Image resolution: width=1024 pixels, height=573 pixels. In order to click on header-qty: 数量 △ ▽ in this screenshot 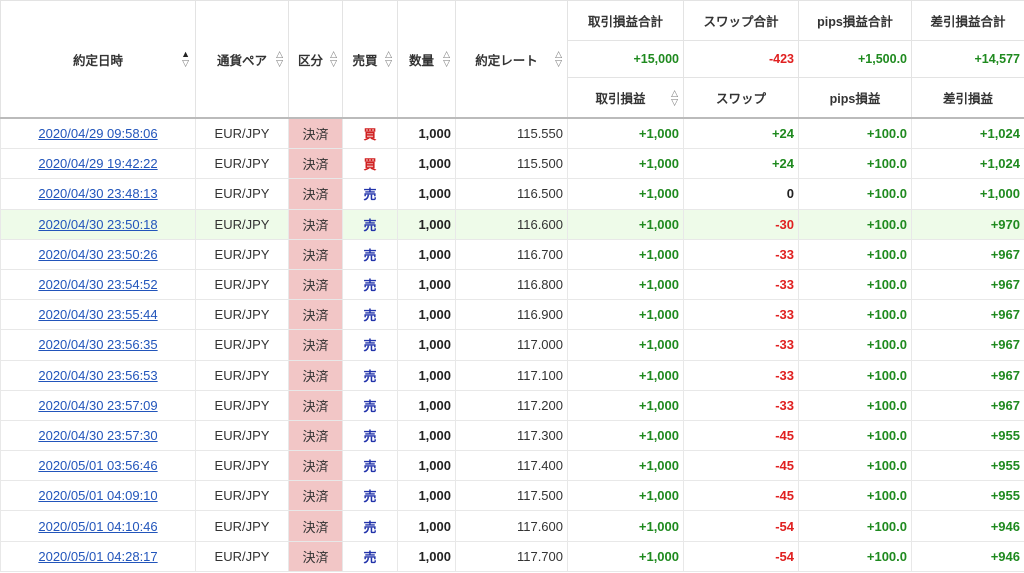, I will do `click(426, 59)`.